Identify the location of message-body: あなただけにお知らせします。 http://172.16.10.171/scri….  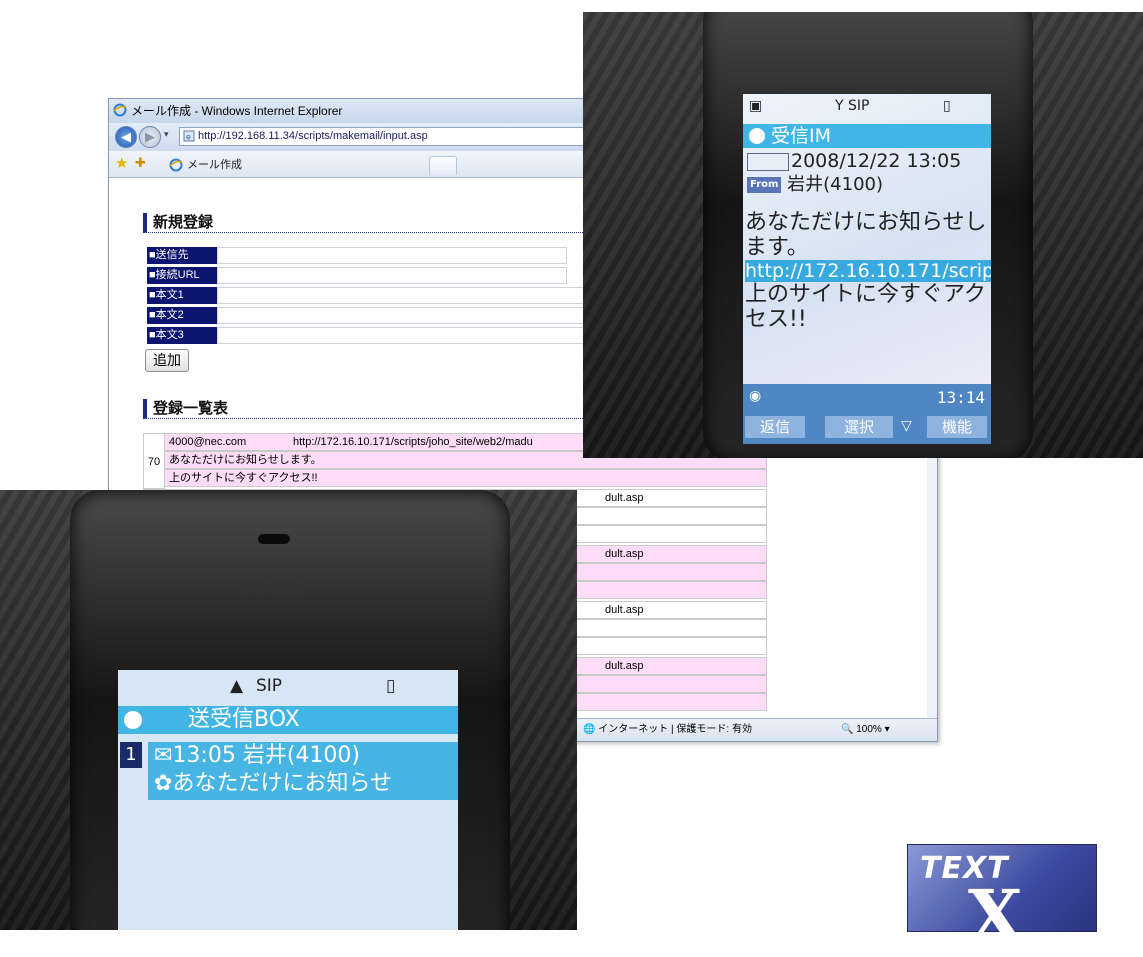
(868, 271).